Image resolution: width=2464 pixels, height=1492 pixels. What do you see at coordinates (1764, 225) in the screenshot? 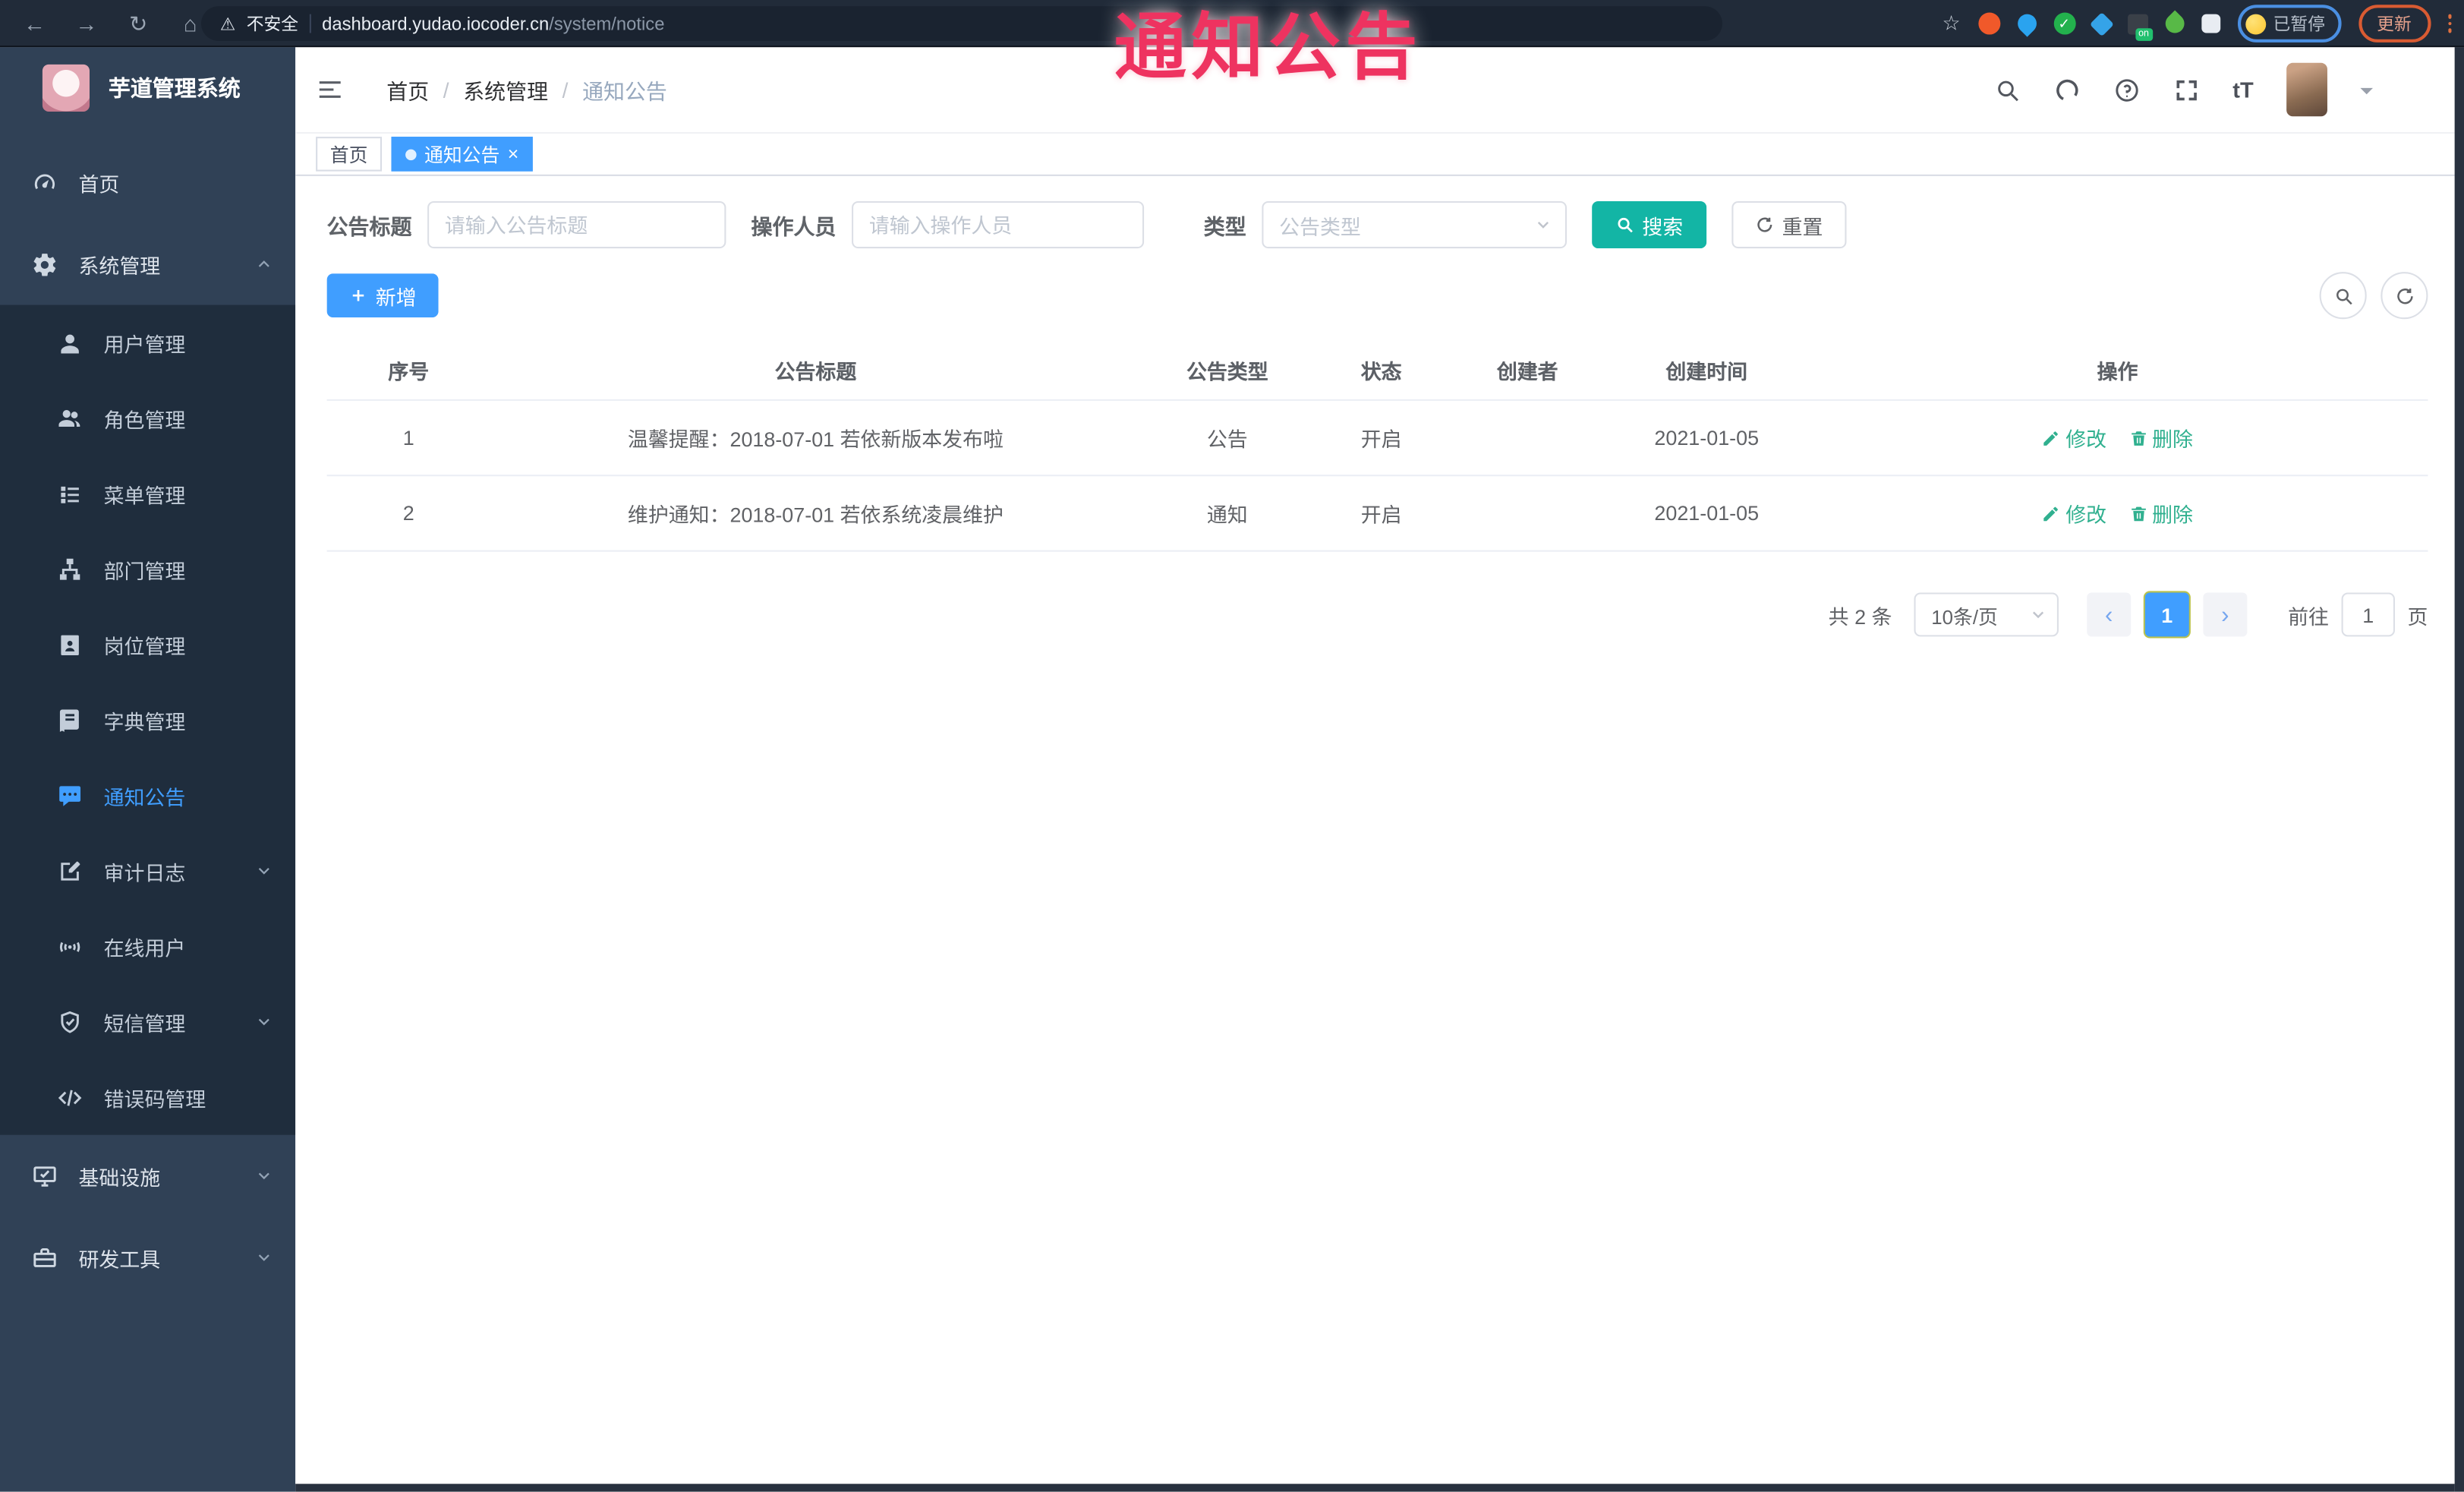
I see `reset-button-icon` at bounding box center [1764, 225].